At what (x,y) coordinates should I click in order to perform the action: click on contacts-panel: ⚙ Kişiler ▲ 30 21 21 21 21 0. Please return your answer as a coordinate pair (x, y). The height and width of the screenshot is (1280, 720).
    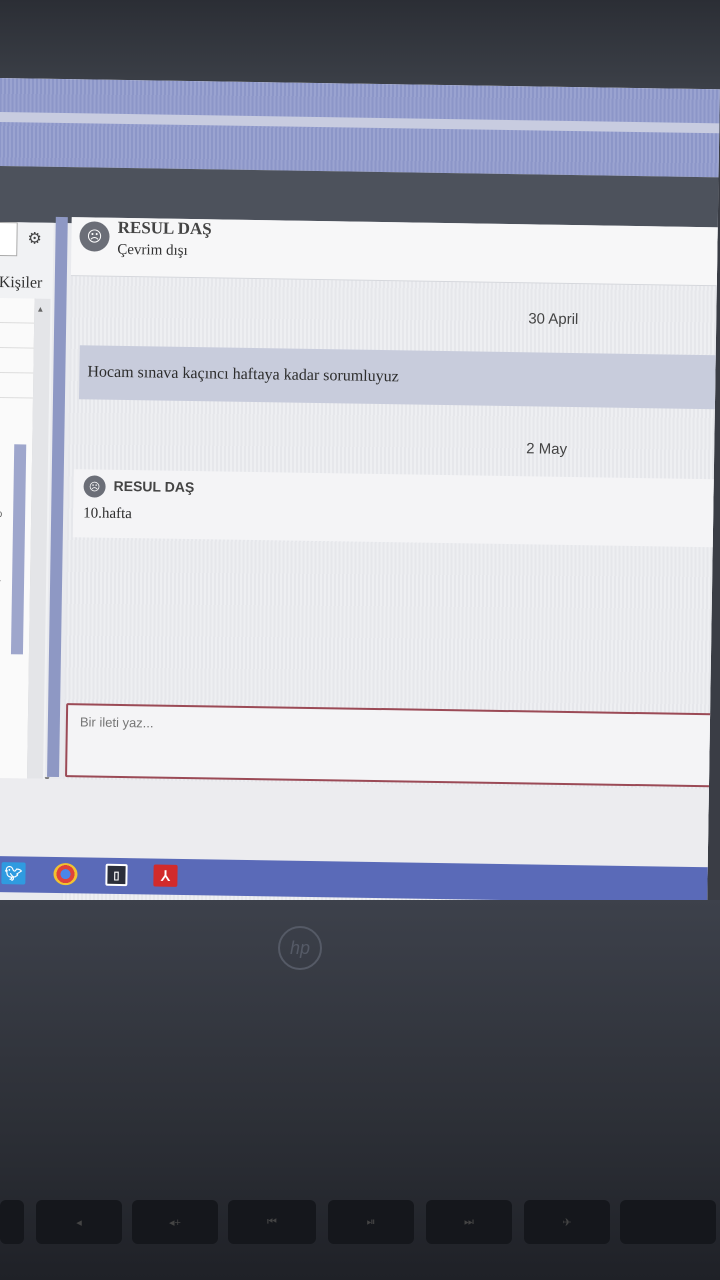
    Looking at the image, I should click on (27, 502).